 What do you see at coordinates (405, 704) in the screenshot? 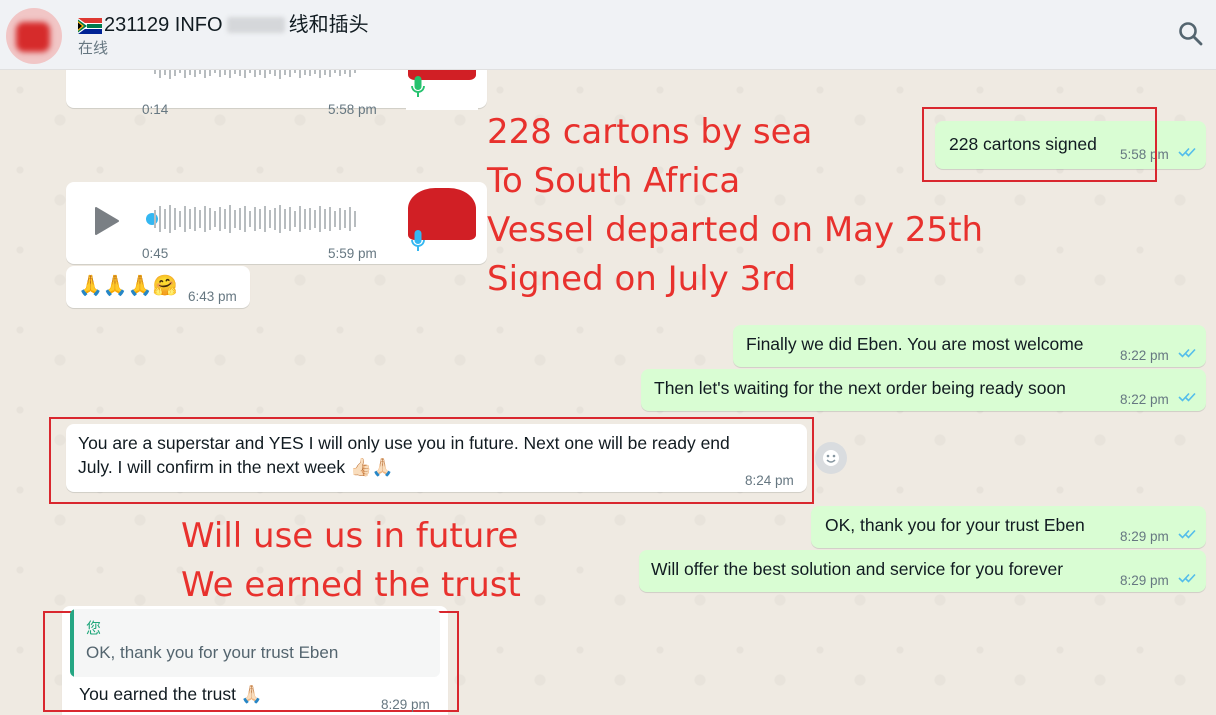
I see `reply-message-time: 8:29 pm` at bounding box center [405, 704].